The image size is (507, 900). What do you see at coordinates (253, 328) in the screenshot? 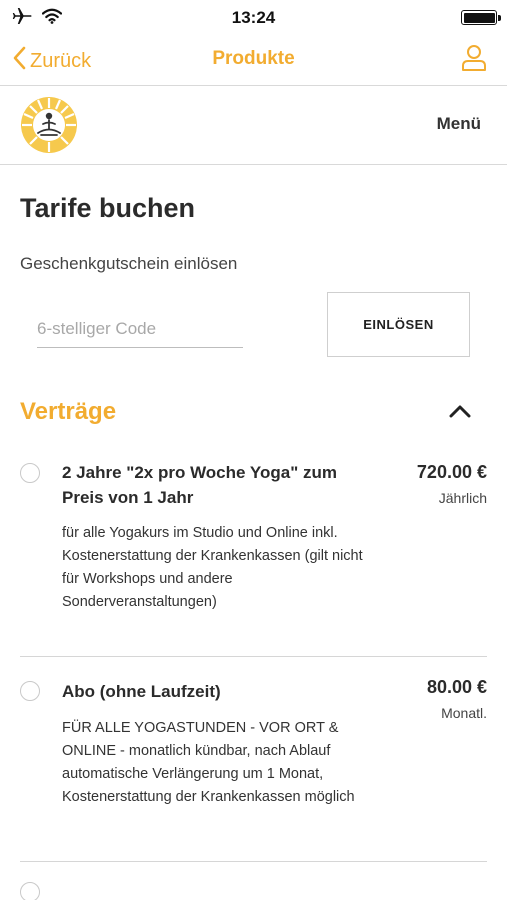
I see `voucher-form: EINLÖSEN` at bounding box center [253, 328].